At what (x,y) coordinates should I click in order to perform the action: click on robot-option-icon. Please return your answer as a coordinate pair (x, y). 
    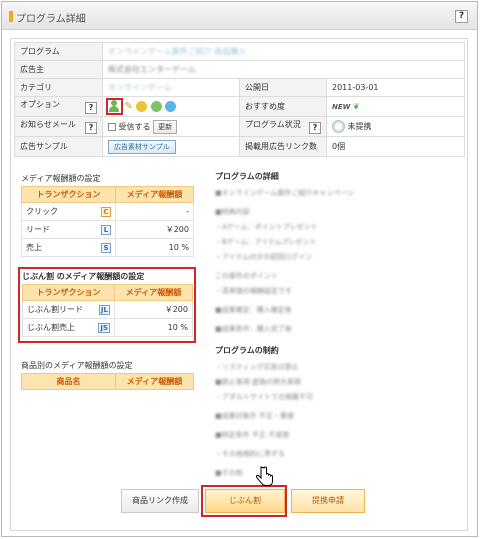
    Looking at the image, I should click on (156, 106).